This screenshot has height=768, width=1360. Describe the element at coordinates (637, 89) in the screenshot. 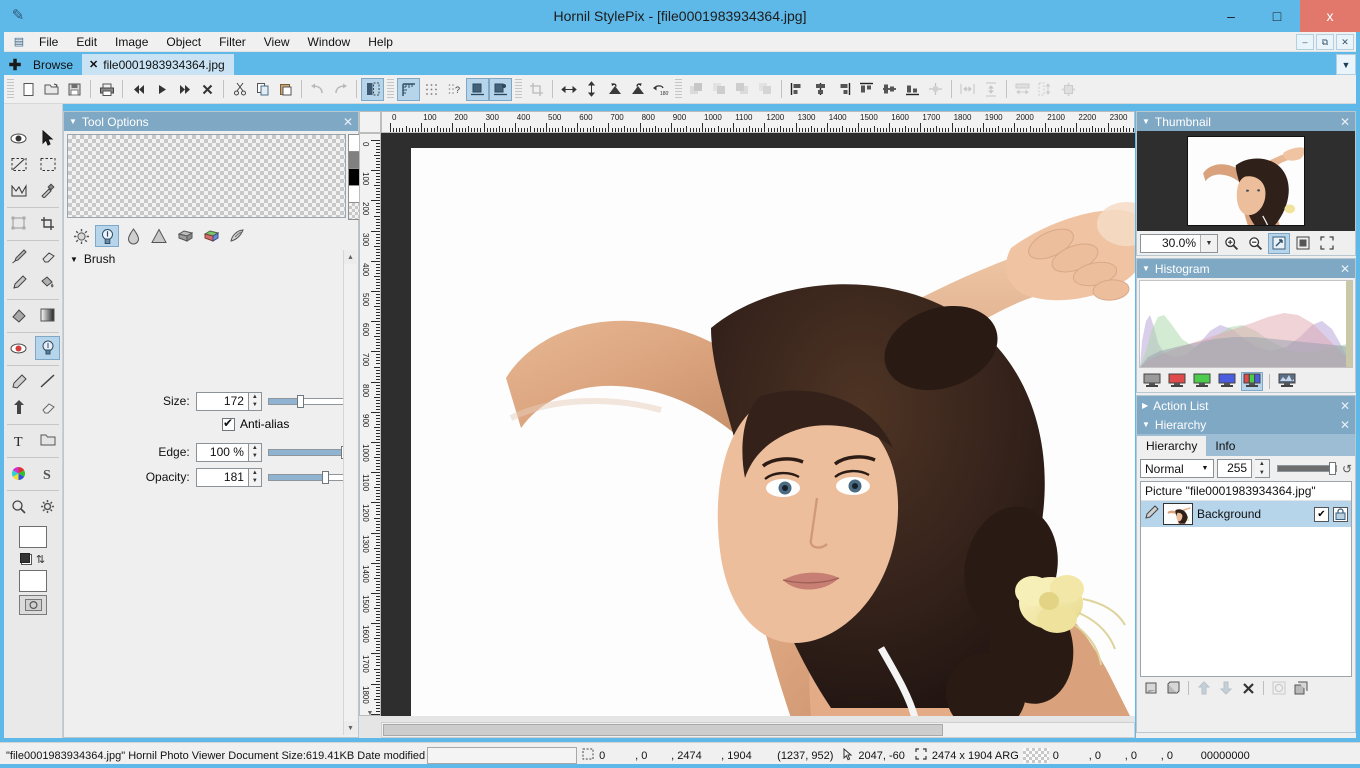

I see `rotate-right-button` at that location.